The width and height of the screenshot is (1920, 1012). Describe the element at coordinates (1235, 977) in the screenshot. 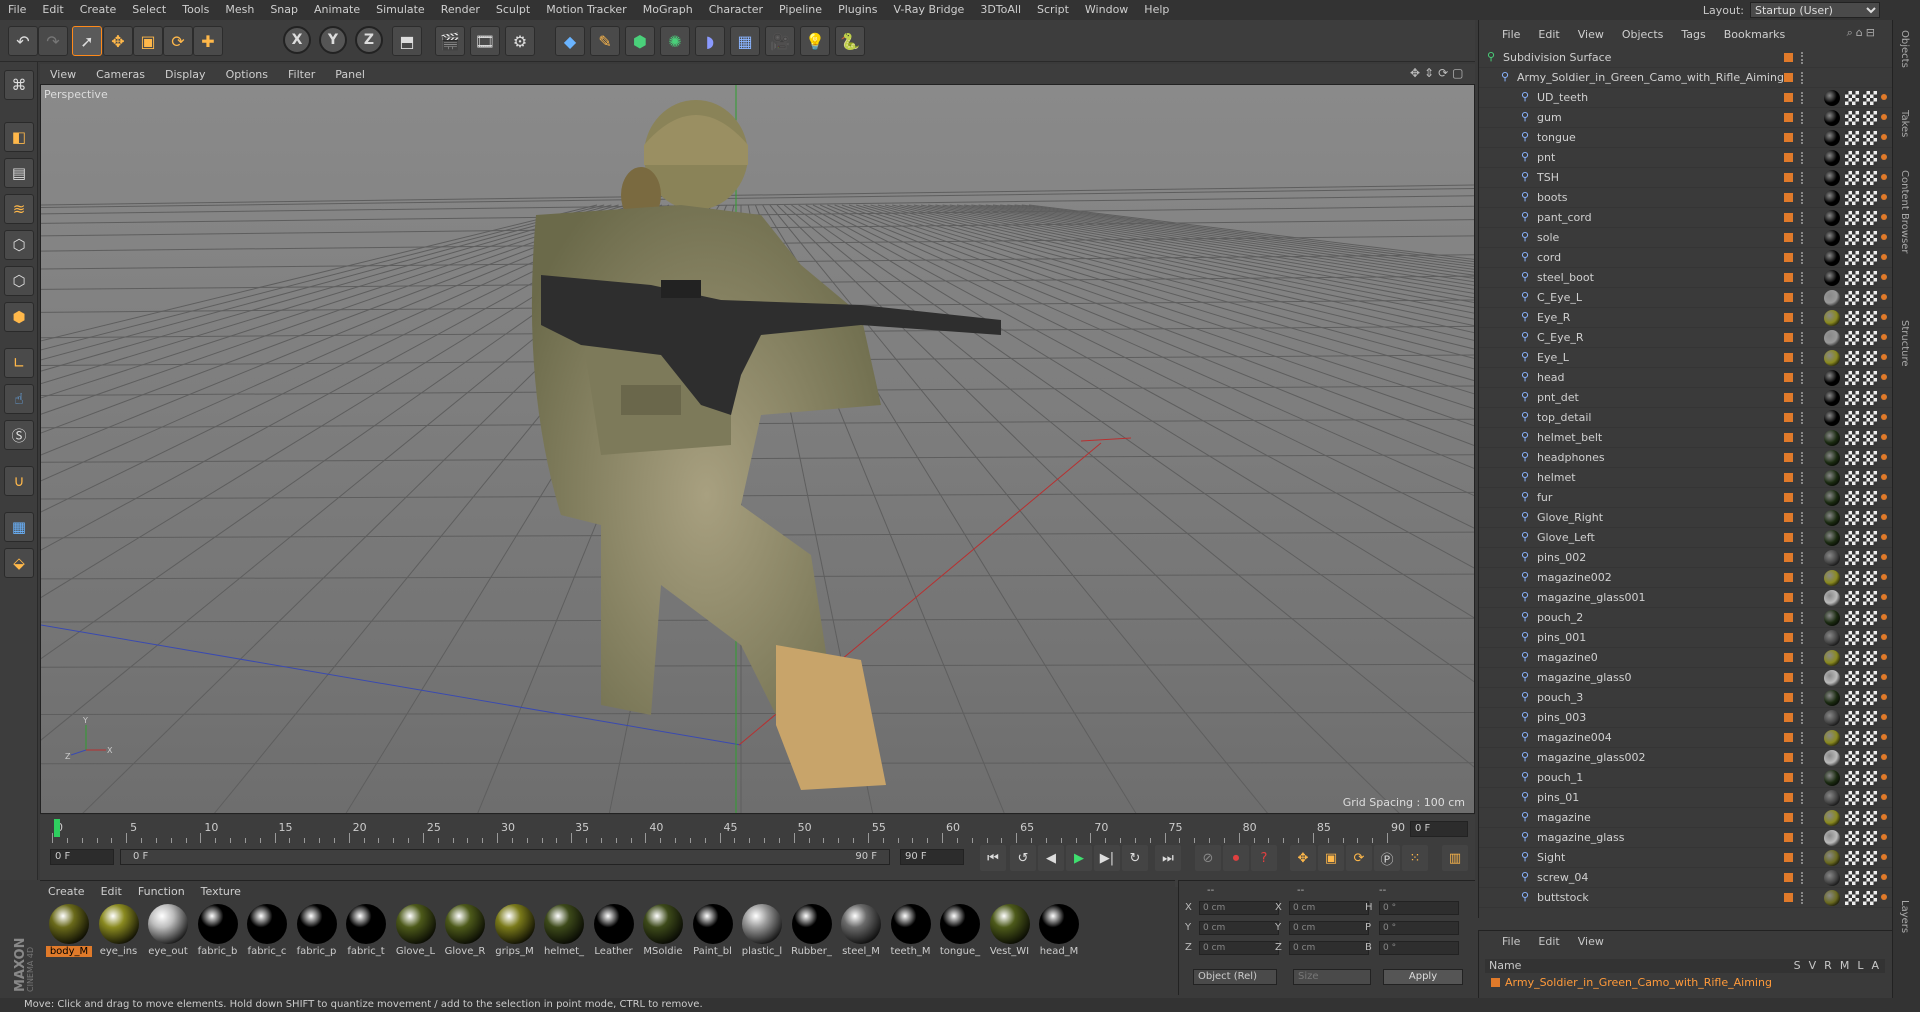

I see `coord-mode-select: Object (Rel)` at that location.